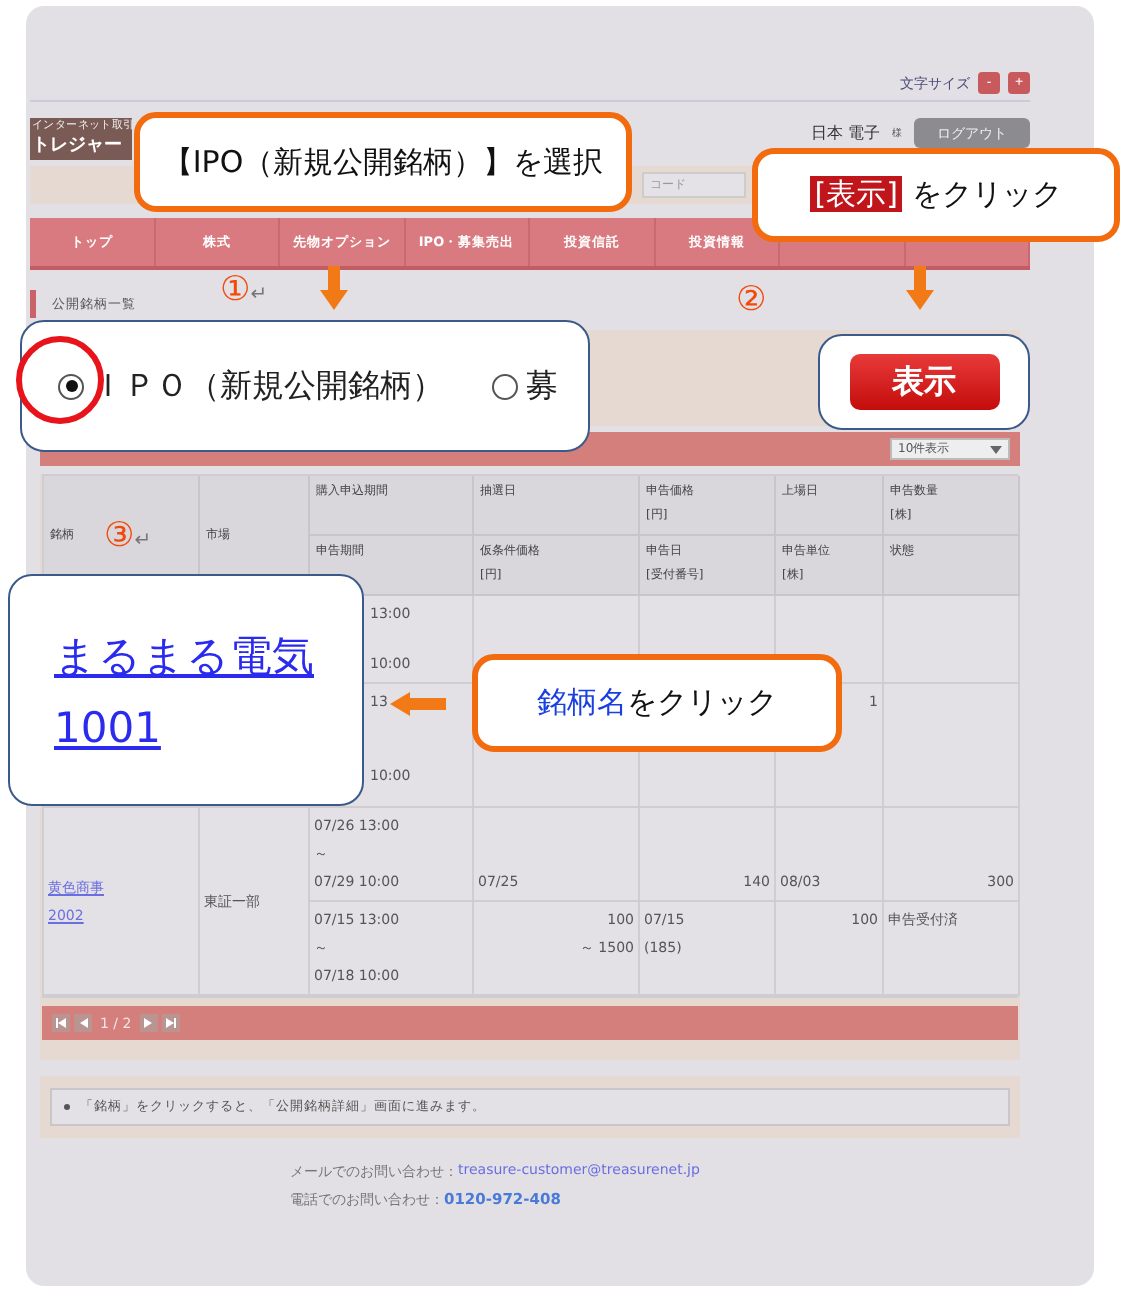 This screenshot has height=1290, width=1134. Describe the element at coordinates (244, 290) in the screenshot. I see `step-number: ①↵` at that location.